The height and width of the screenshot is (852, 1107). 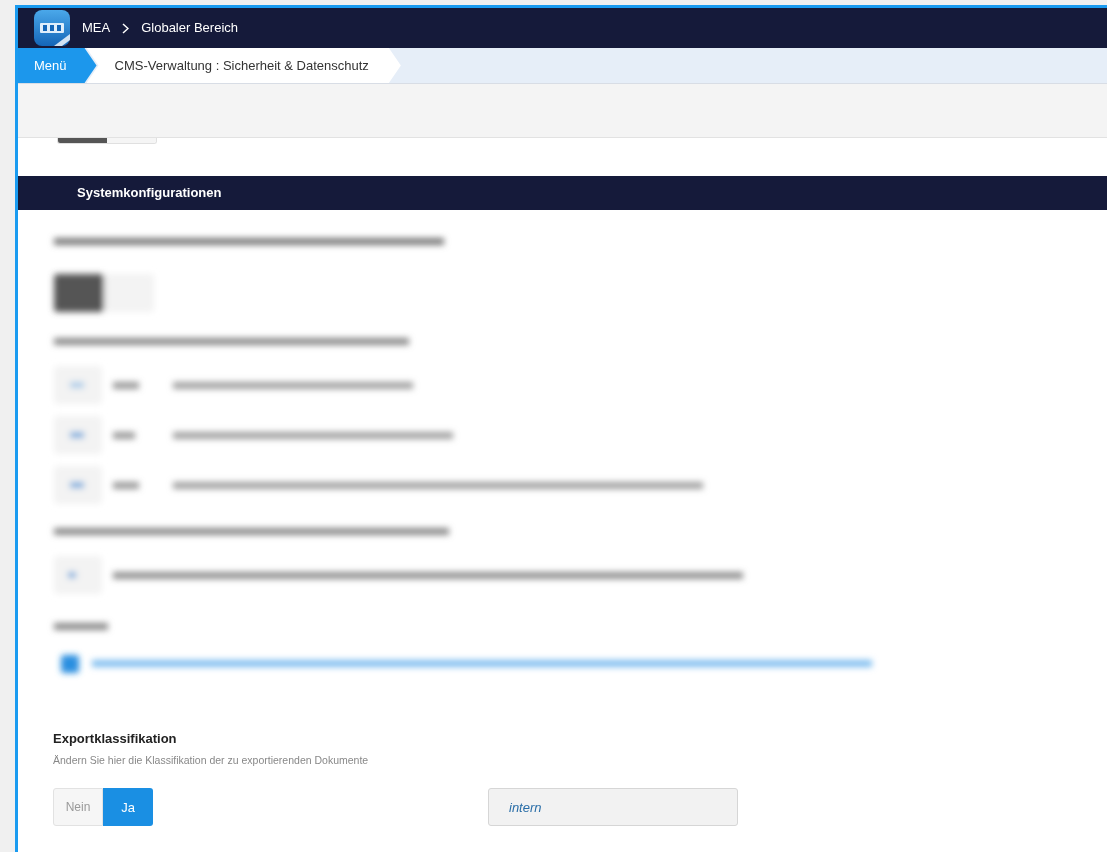 I want to click on classification-field: intern, so click(x=613, y=807).